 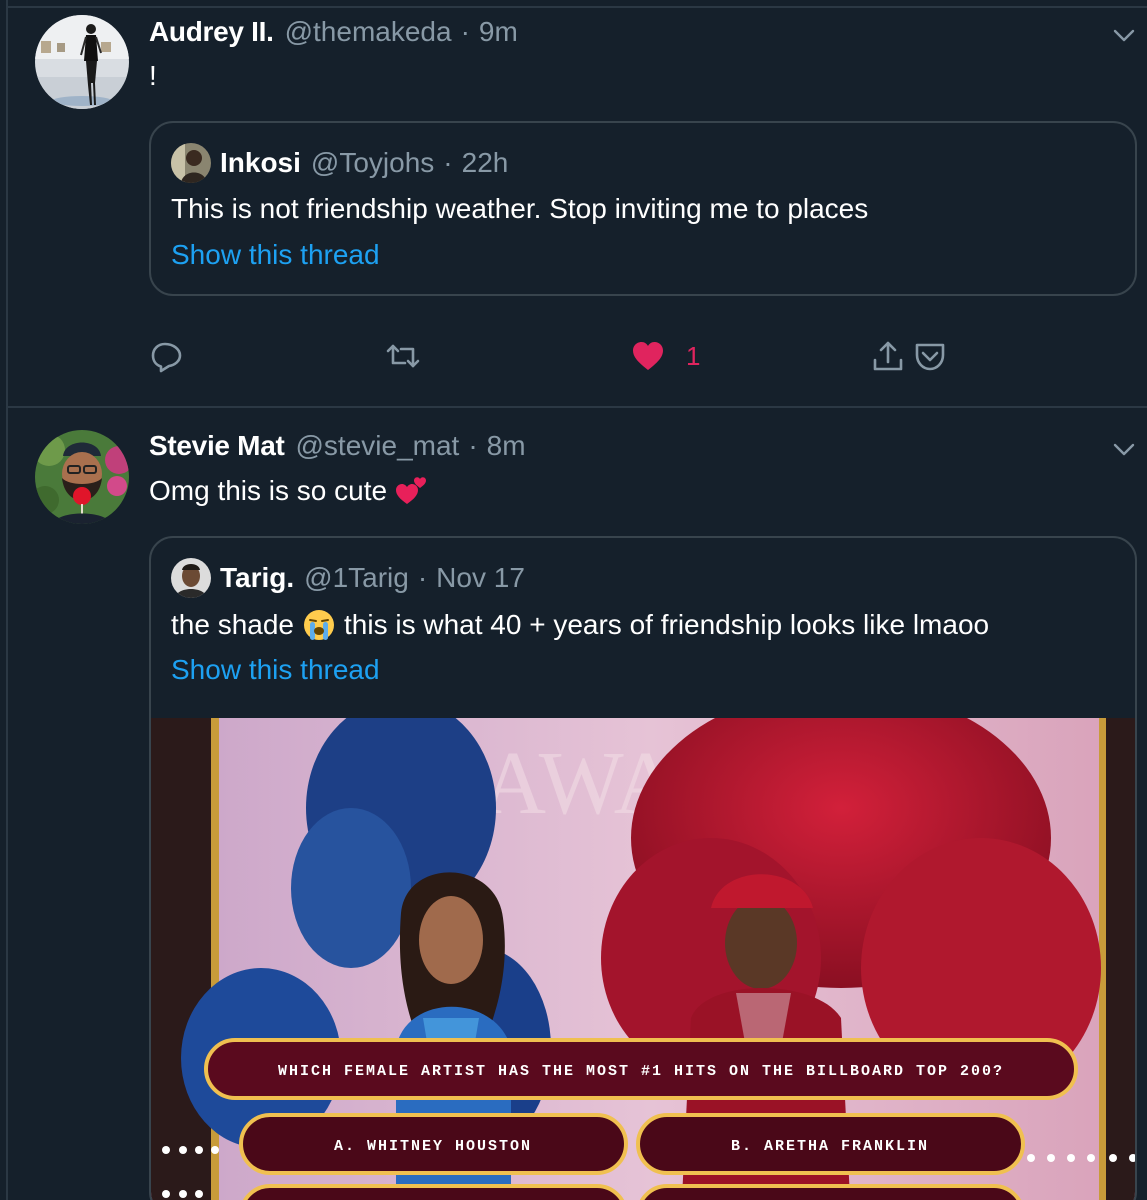 What do you see at coordinates (356, 577) in the screenshot?
I see `quoted-author-handle: @1Tarig` at bounding box center [356, 577].